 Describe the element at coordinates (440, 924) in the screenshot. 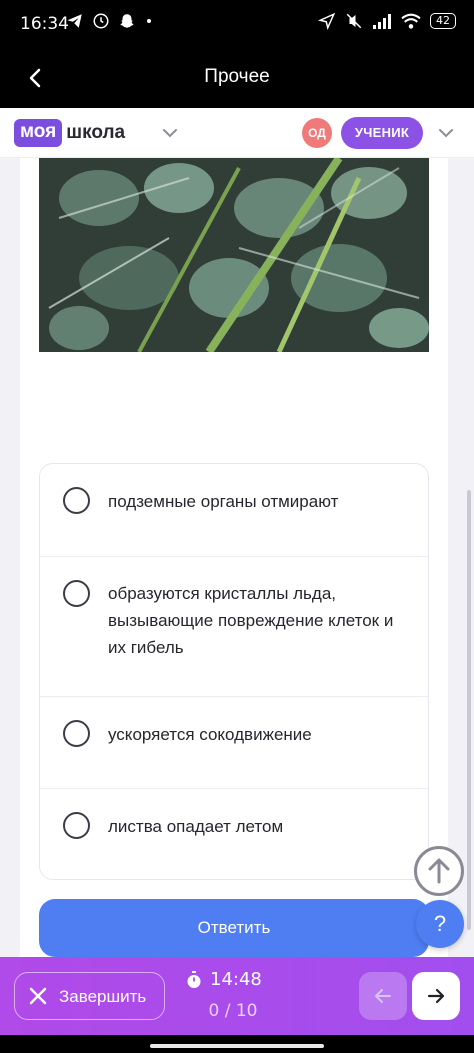

I see `help-button: ?` at that location.